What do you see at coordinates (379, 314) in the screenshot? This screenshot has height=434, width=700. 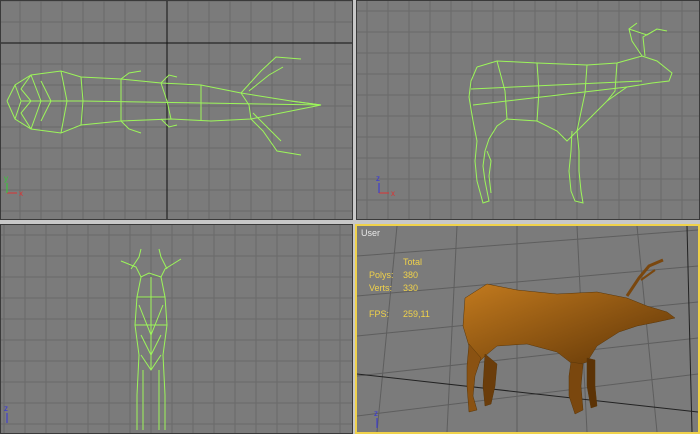 I see `stats-fps-label: FPS:` at bounding box center [379, 314].